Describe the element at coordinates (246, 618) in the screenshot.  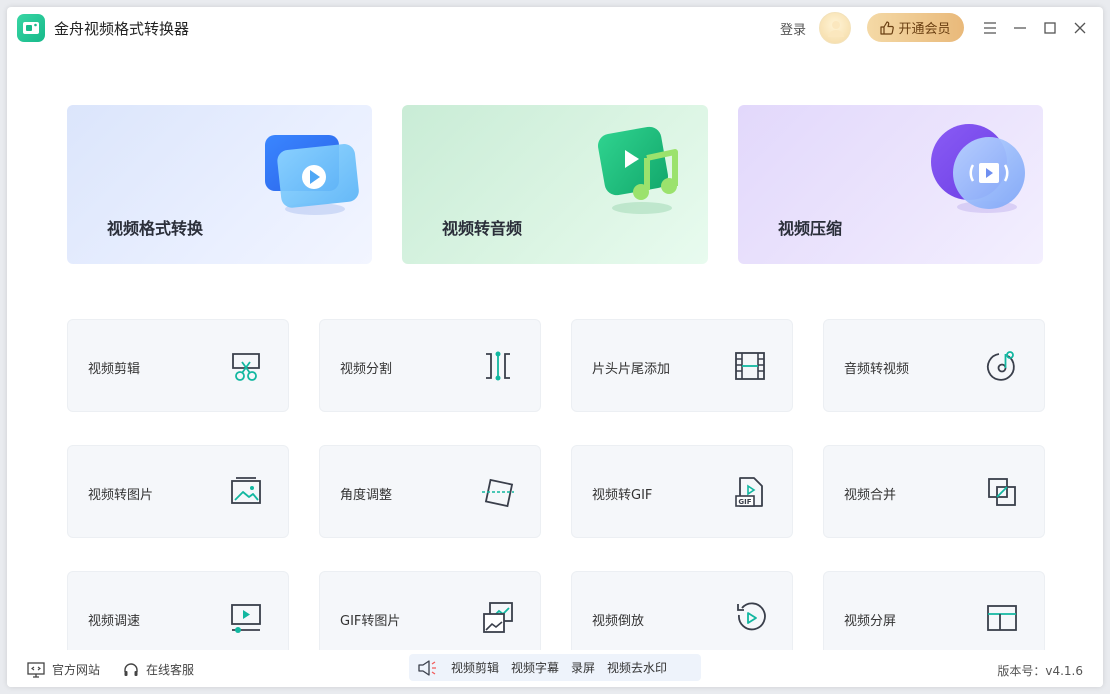
I see `speed-screen-icon` at that location.